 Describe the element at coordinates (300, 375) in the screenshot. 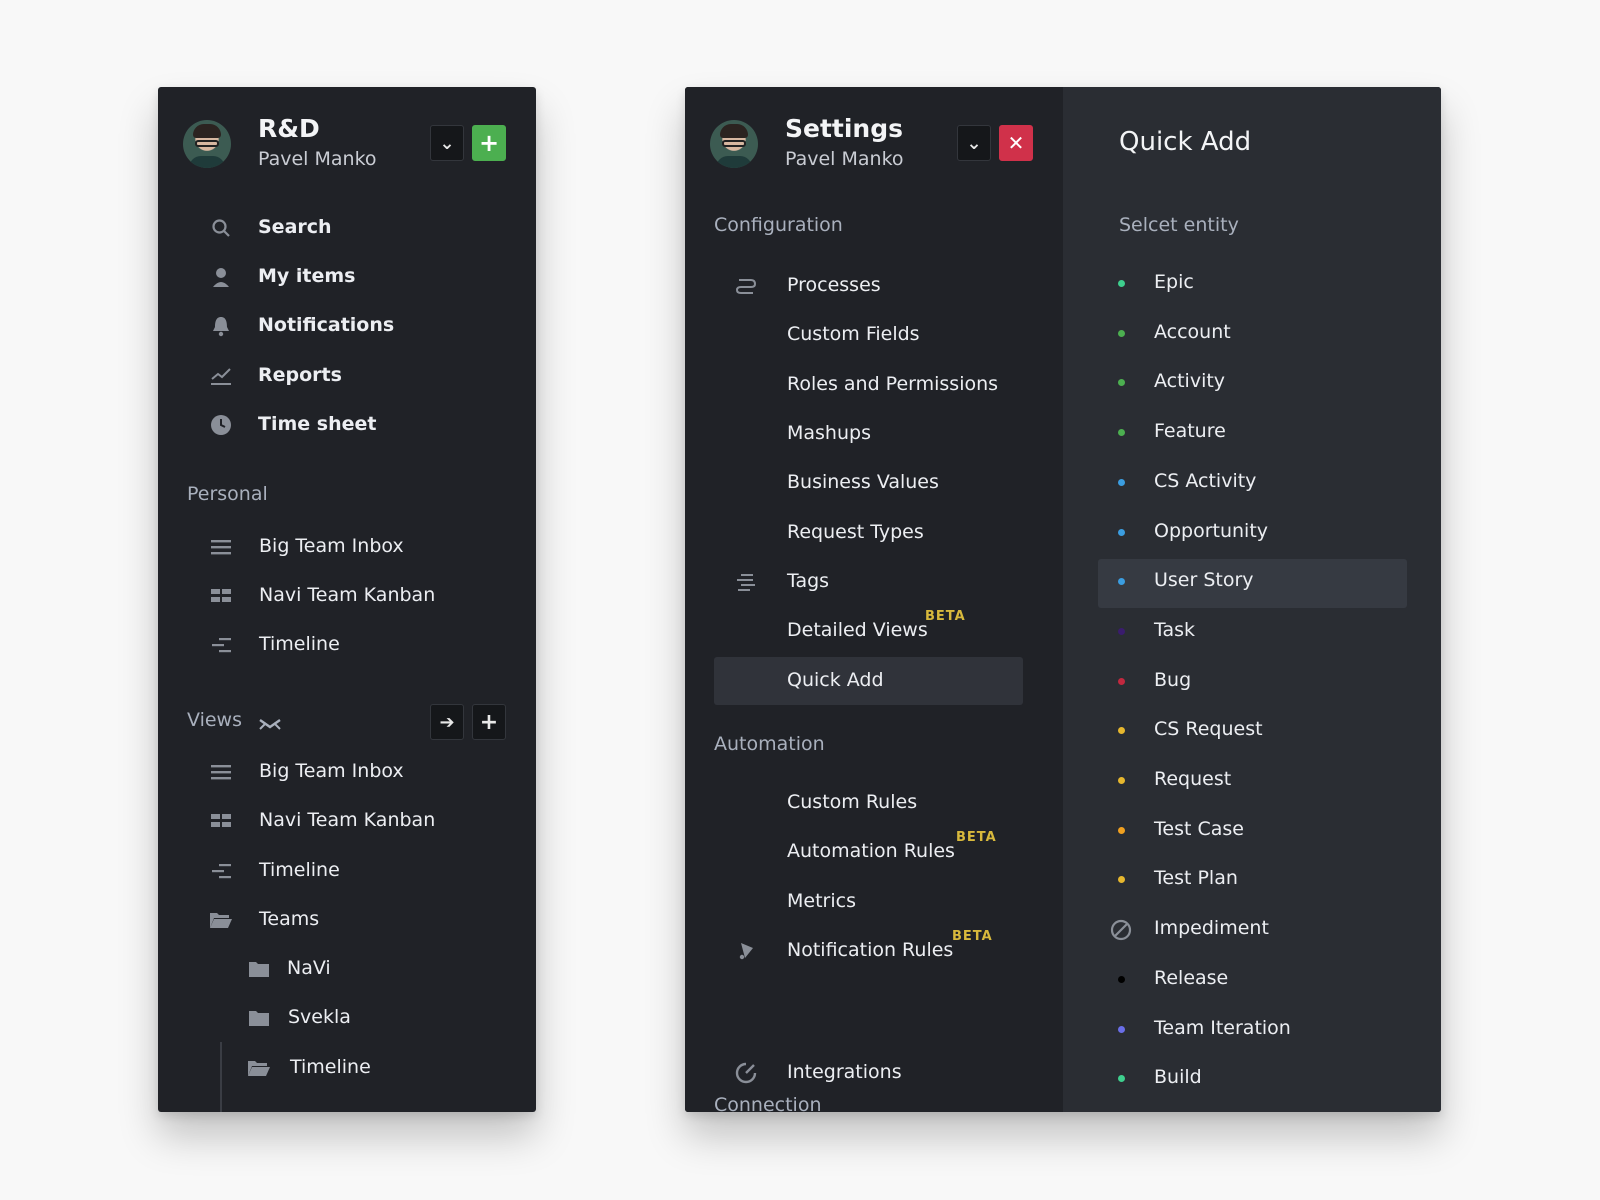

I see `nav-label: Reports` at that location.